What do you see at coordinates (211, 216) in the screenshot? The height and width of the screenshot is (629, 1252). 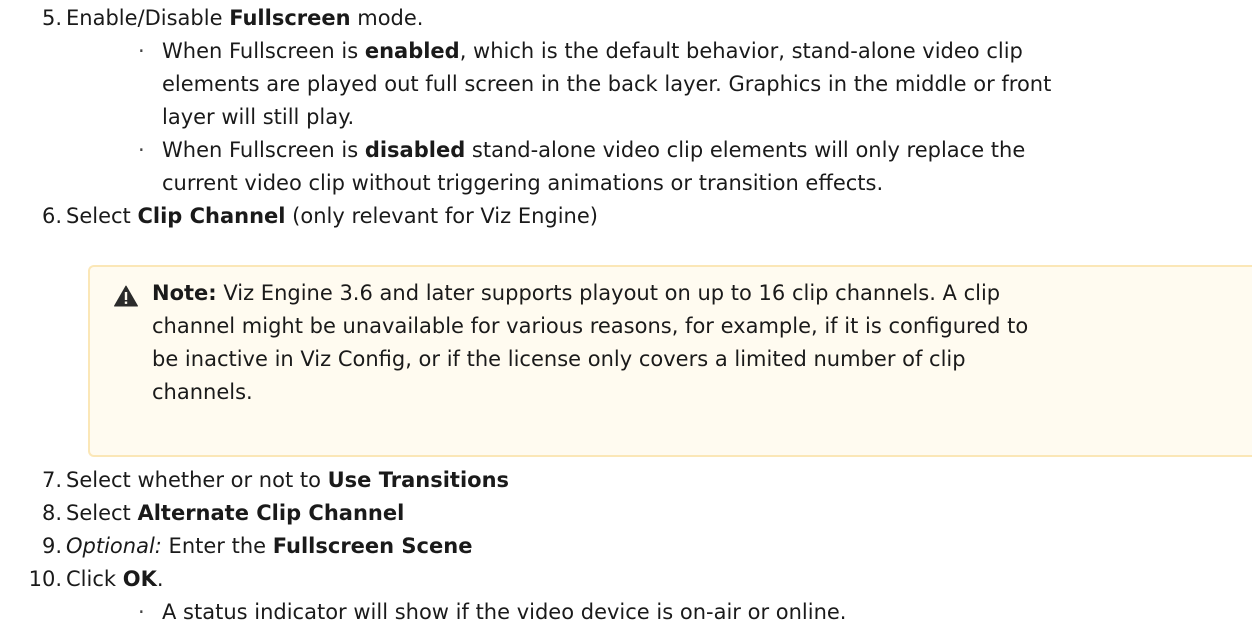 I see `step-keyword: Clip Channel` at bounding box center [211, 216].